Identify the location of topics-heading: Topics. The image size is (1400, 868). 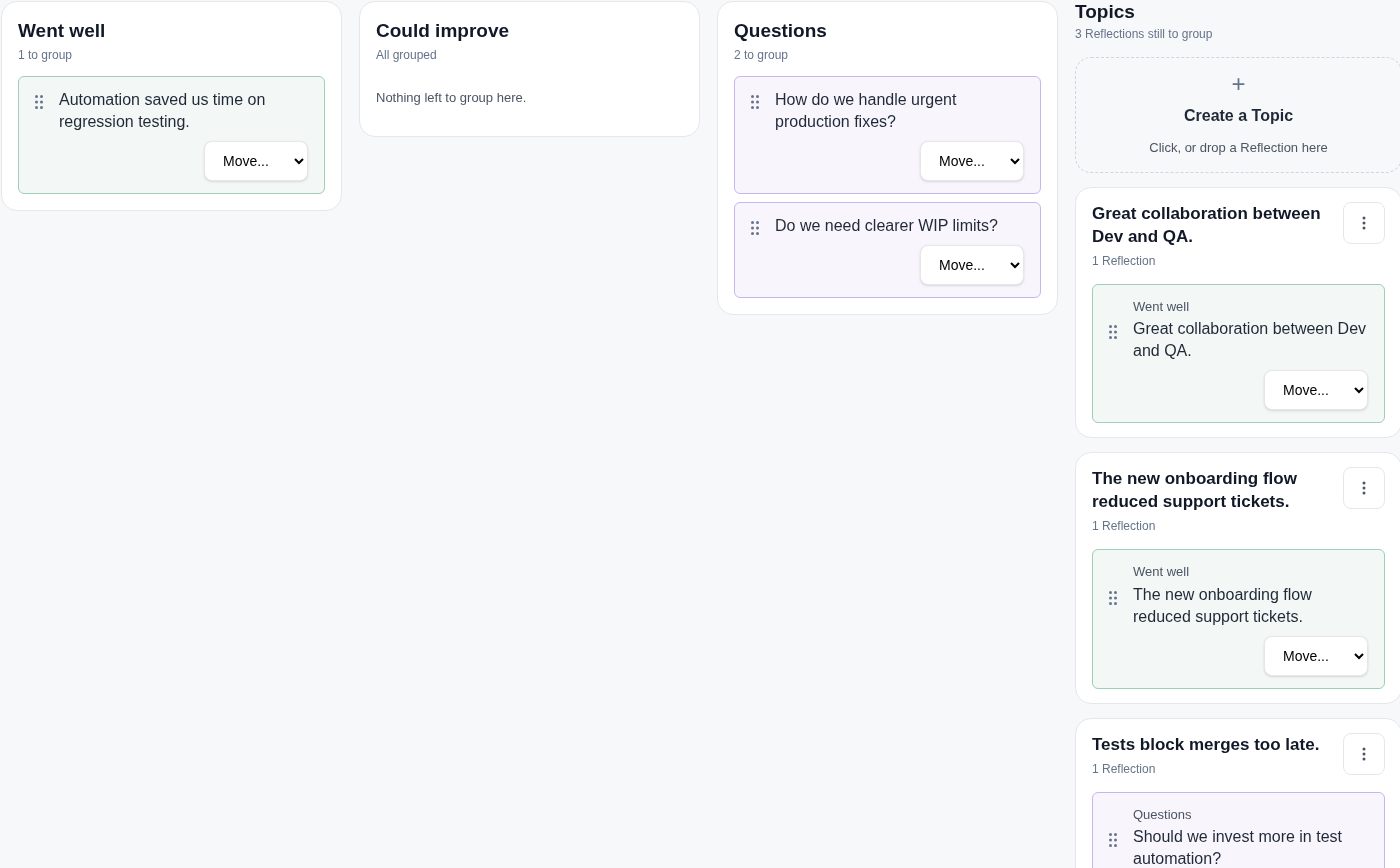
(1105, 12).